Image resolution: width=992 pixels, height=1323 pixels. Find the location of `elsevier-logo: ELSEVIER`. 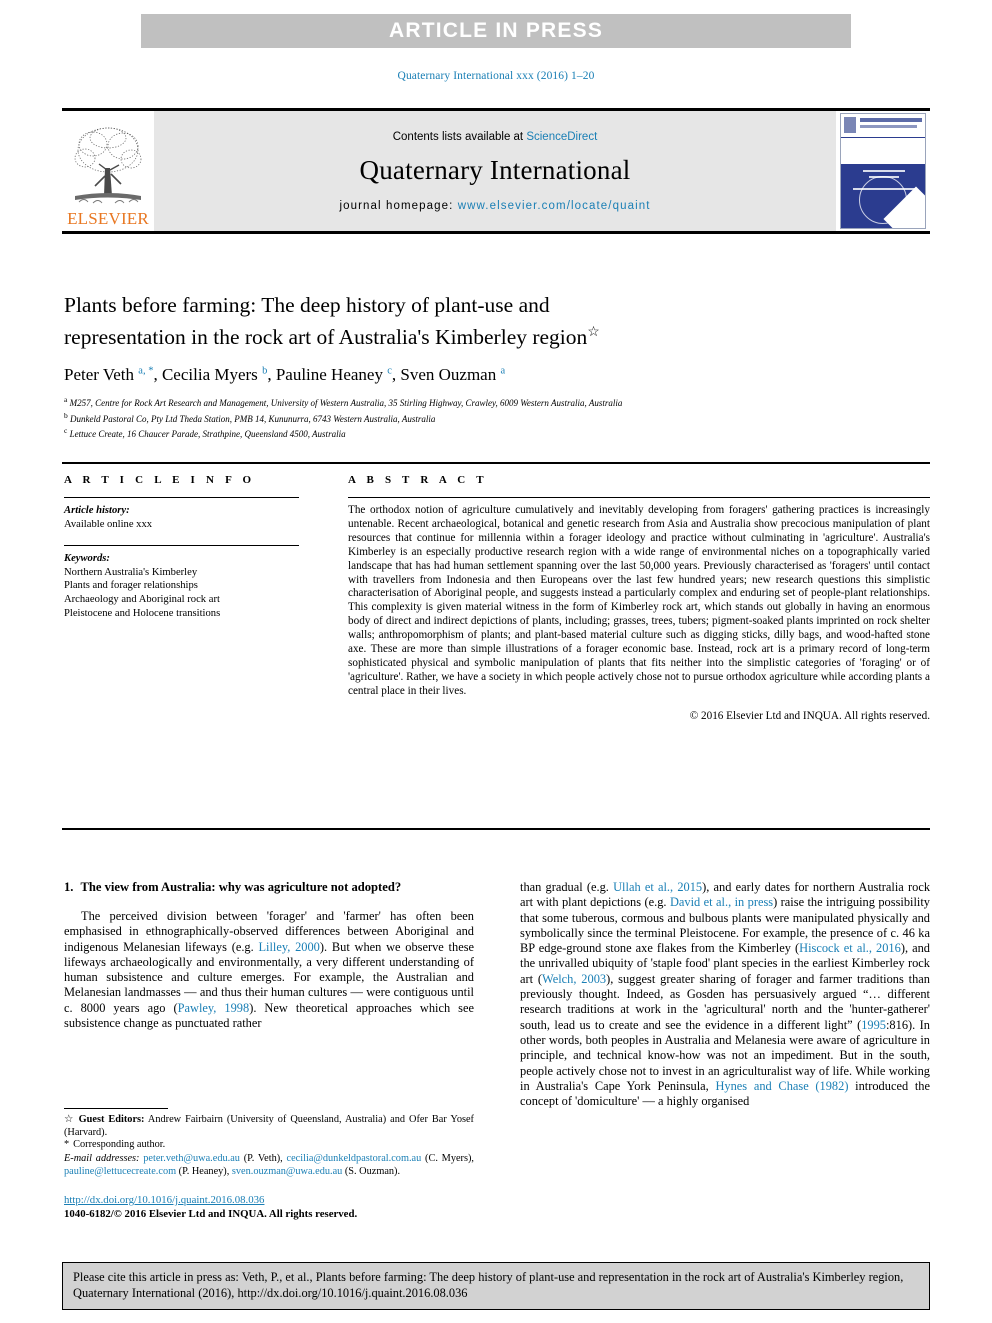

elsevier-logo: ELSEVIER is located at coordinates (108, 171).